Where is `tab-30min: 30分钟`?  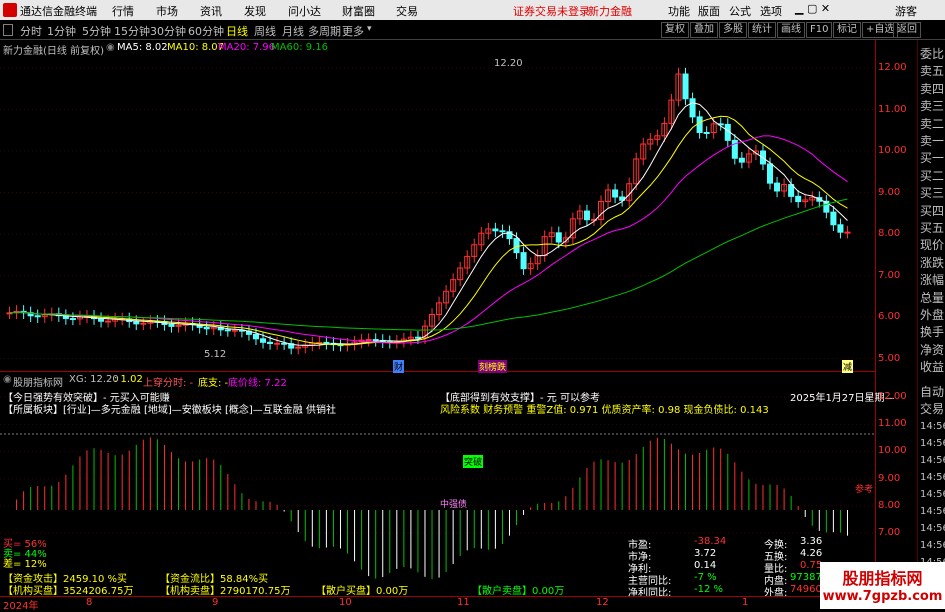 tab-30min: 30分钟 is located at coordinates (168, 31).